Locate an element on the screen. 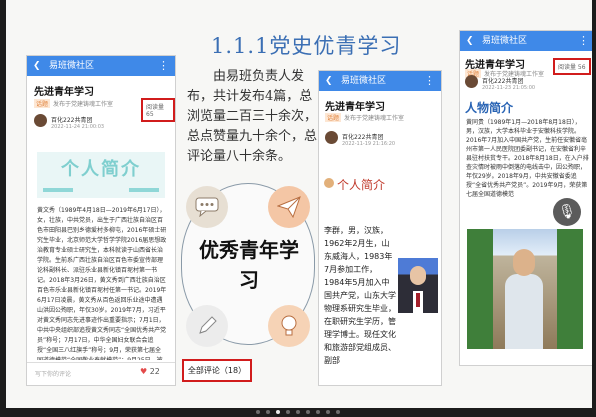 The height and width of the screenshot is (417, 596). all-comments-label: 全部评论（18） is located at coordinates (217, 370).